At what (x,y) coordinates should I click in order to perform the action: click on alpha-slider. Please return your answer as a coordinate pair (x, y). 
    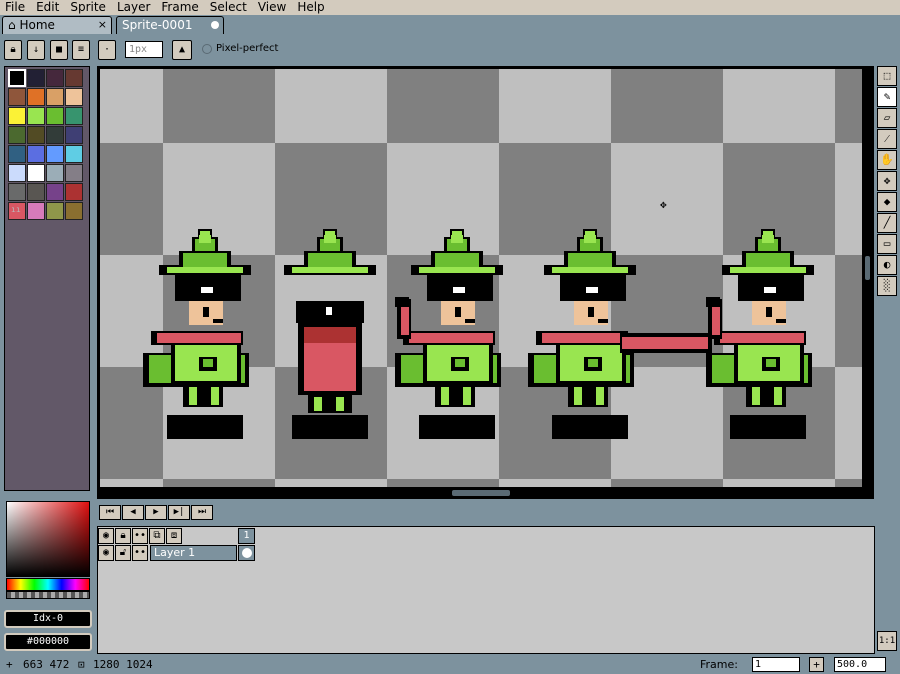
    Looking at the image, I should click on (48, 595).